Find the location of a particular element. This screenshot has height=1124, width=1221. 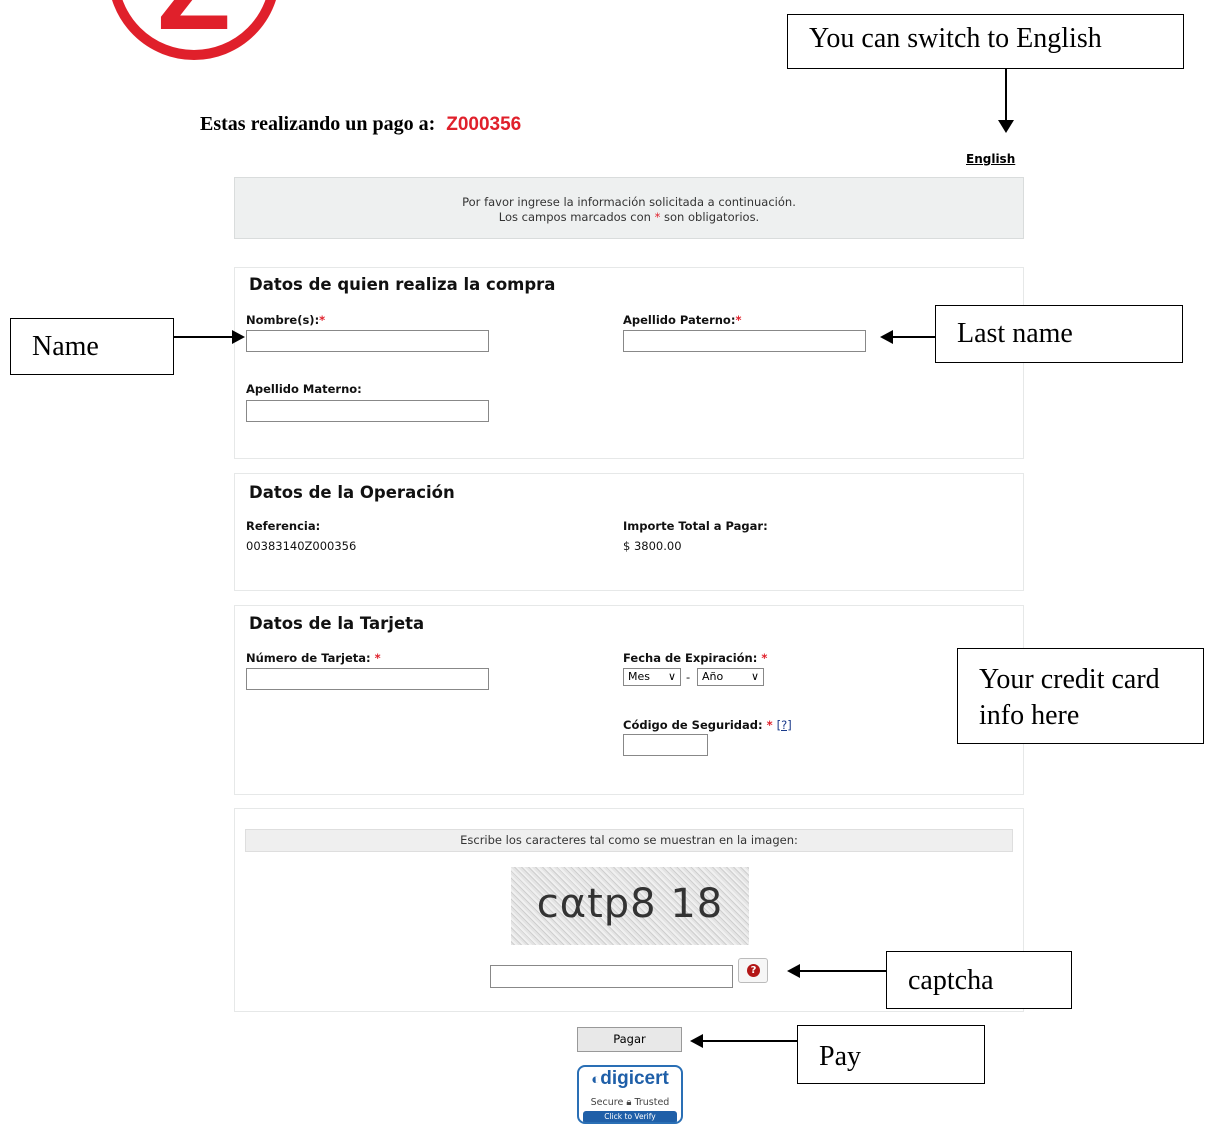

numero-tarjeta-label-text: Número de Tarjeta: is located at coordinates (308, 658).